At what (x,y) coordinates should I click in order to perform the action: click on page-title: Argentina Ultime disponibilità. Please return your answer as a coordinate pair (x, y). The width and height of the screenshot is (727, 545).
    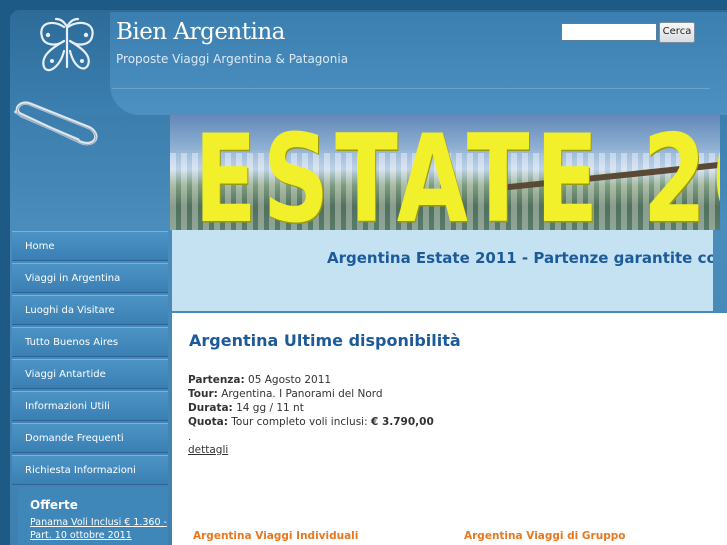
    Looking at the image, I should click on (325, 340).